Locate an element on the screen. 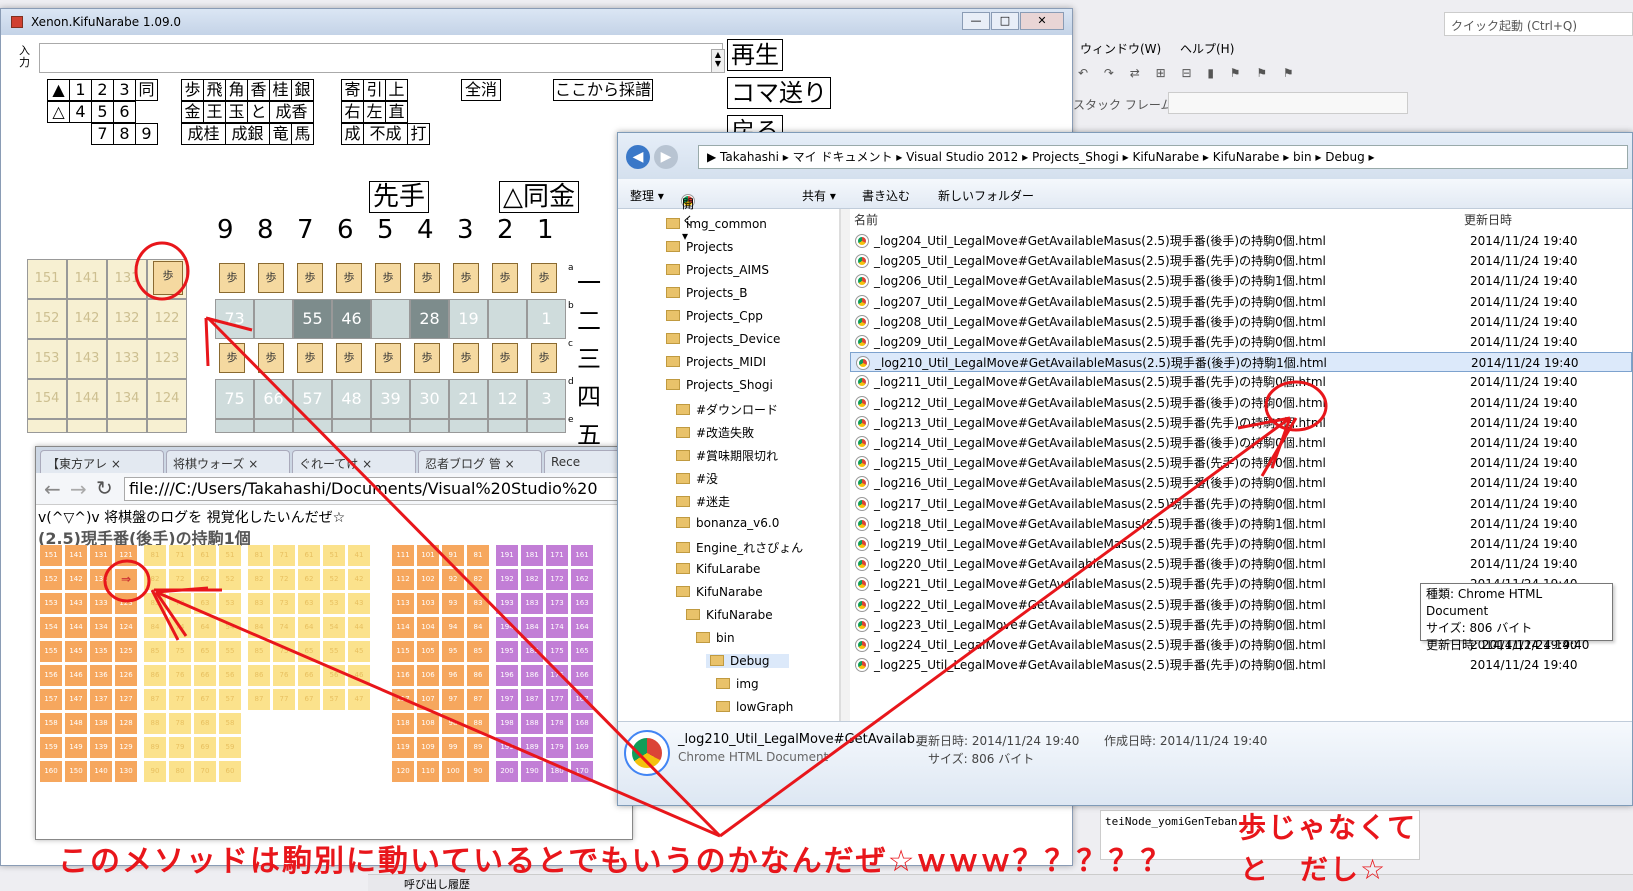 This screenshot has width=1633, height=891. nav-folder-item: bin is located at coordinates (715, 638).